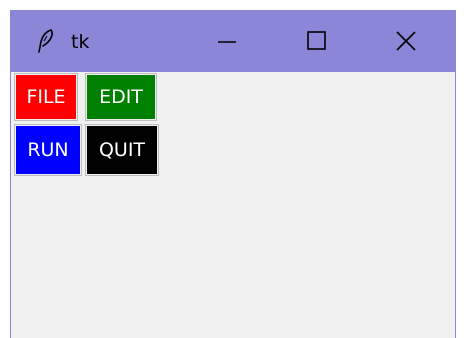  I want to click on maximize-button, so click(317, 41).